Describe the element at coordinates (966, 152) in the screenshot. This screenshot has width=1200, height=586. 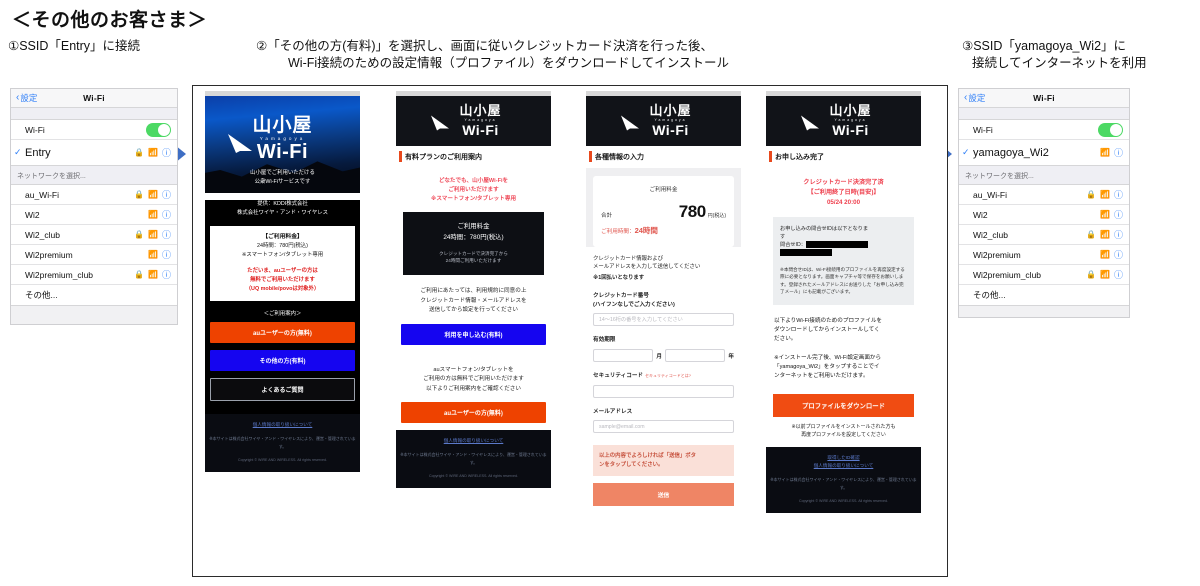
I see `check-icon: ✓` at that location.